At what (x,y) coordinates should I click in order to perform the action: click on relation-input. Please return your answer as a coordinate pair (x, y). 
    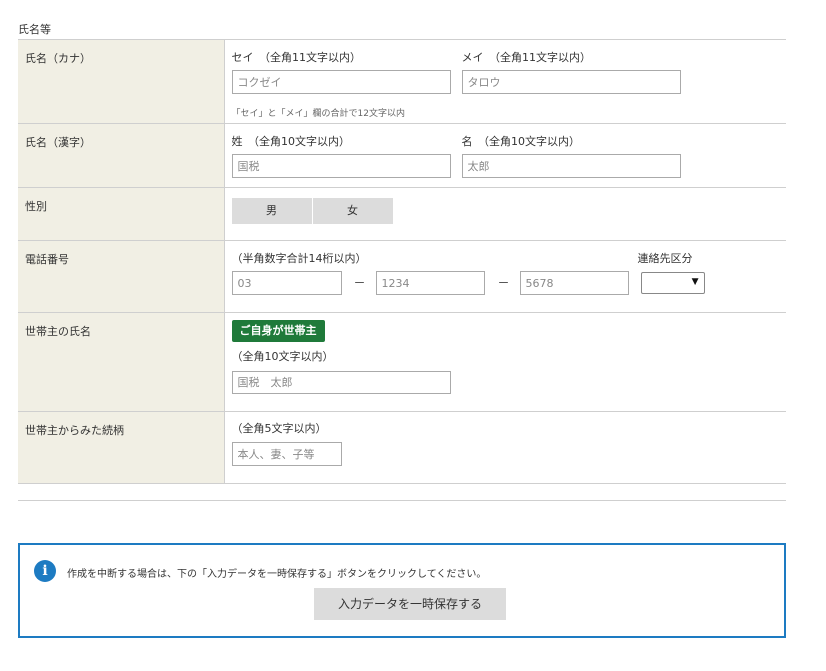
    Looking at the image, I should click on (286, 454).